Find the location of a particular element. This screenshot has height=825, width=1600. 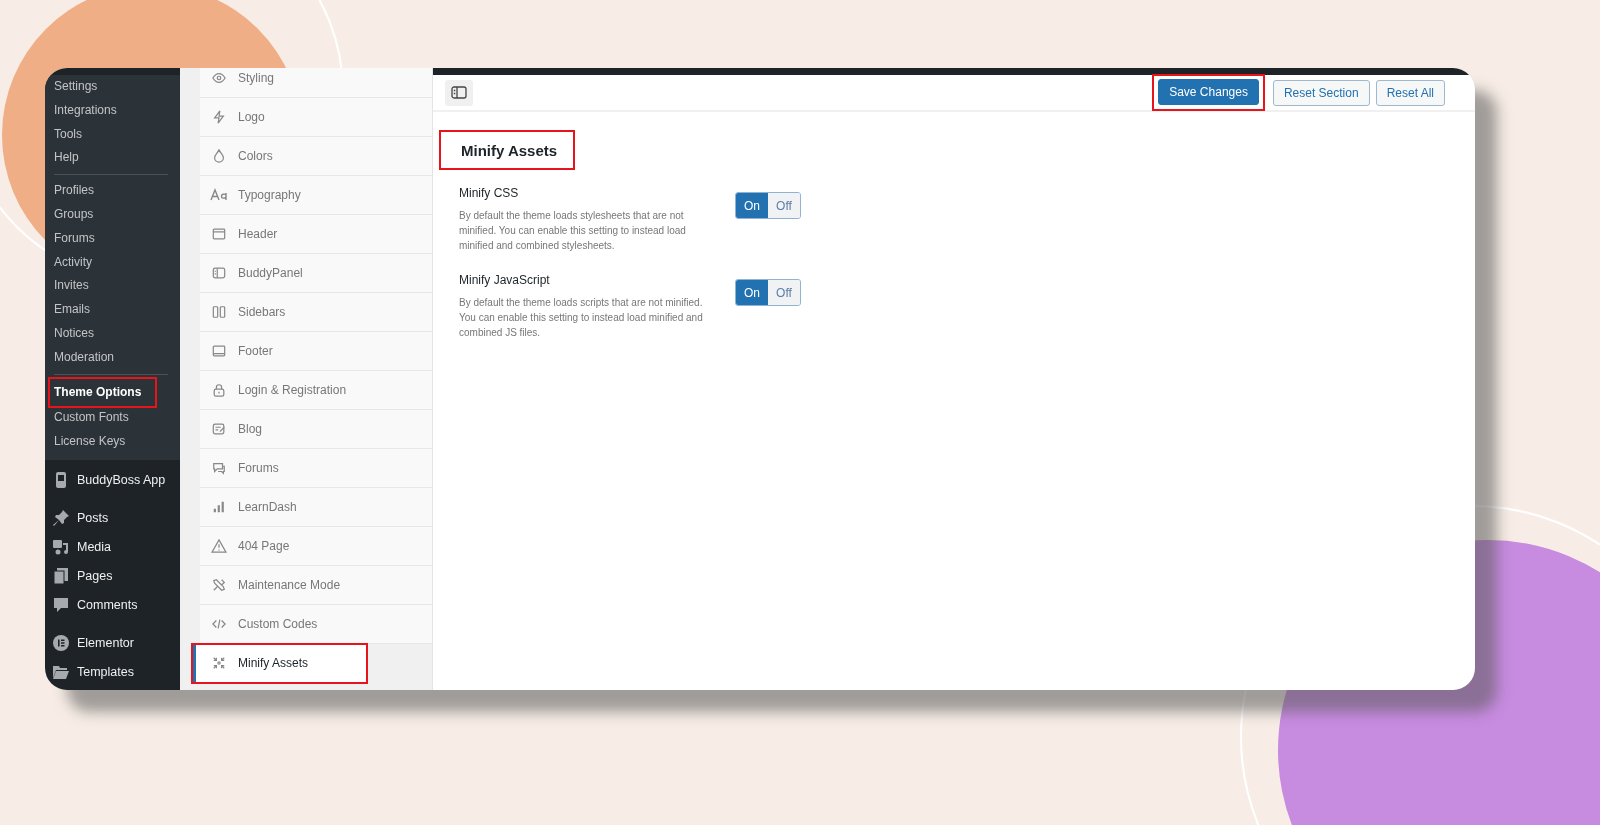

panel-toggle-button is located at coordinates (459, 92).